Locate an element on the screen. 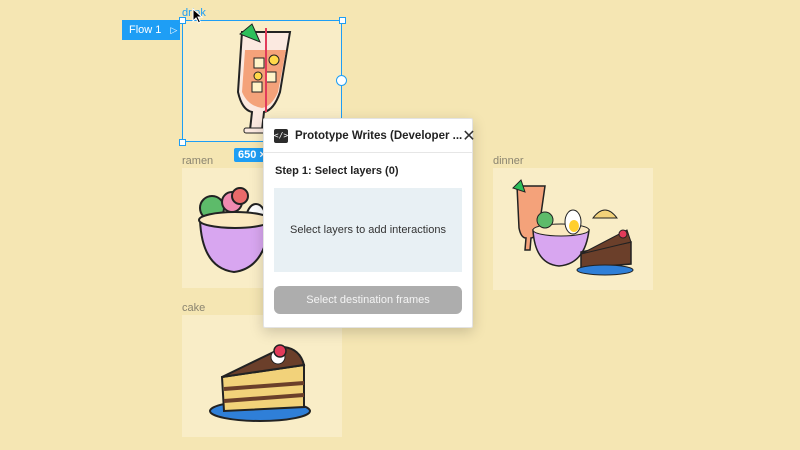 This screenshot has height=450, width=800. layer-selection-area: Select layers to add interactions is located at coordinates (368, 230).